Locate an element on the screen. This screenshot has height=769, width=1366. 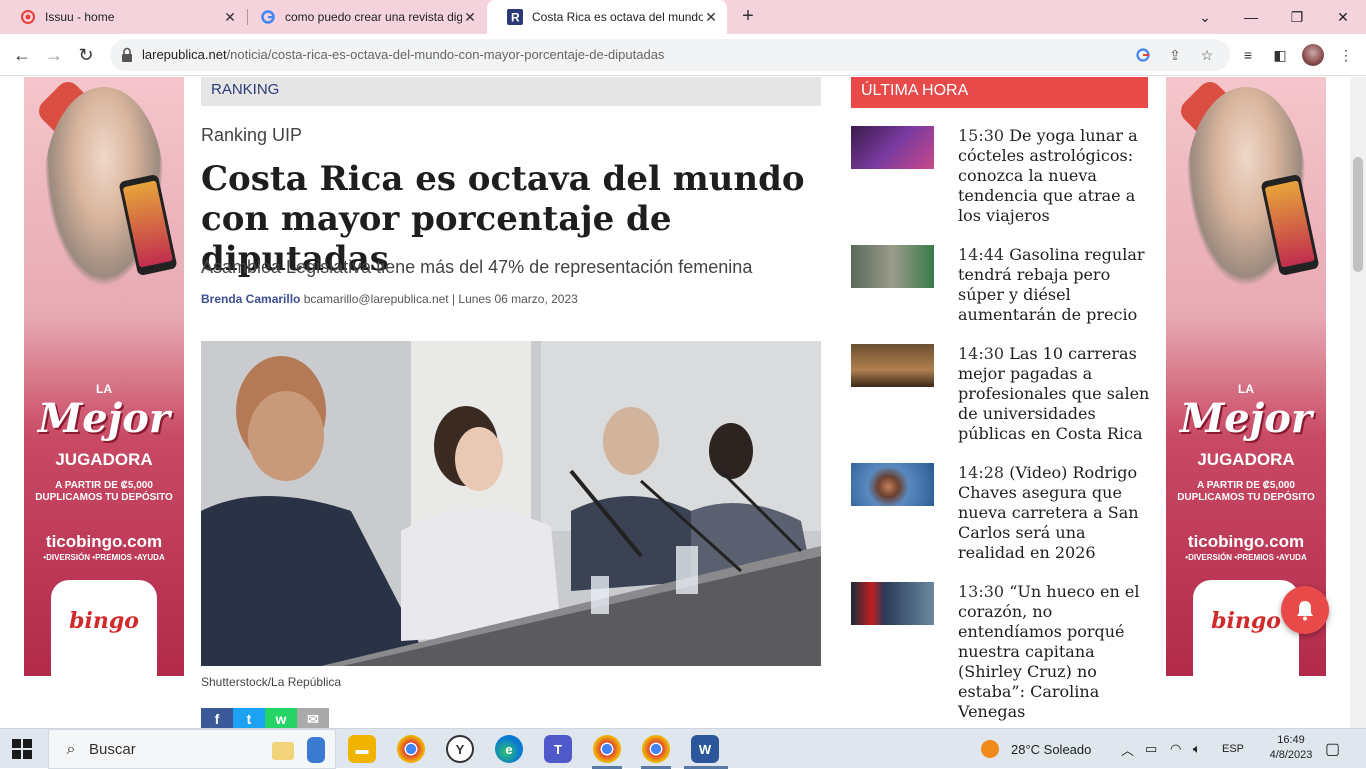
section-bar: RANKING is located at coordinates (511, 91).